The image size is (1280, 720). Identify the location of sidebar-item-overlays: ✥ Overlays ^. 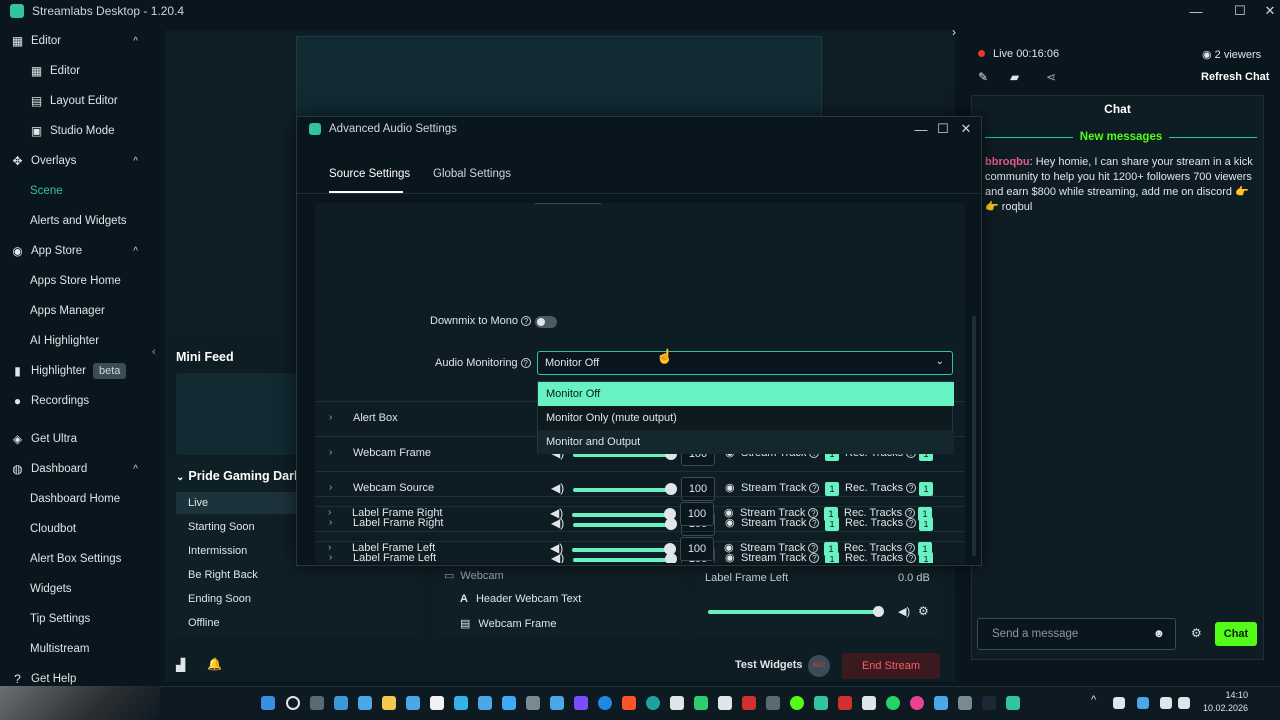
(75, 161).